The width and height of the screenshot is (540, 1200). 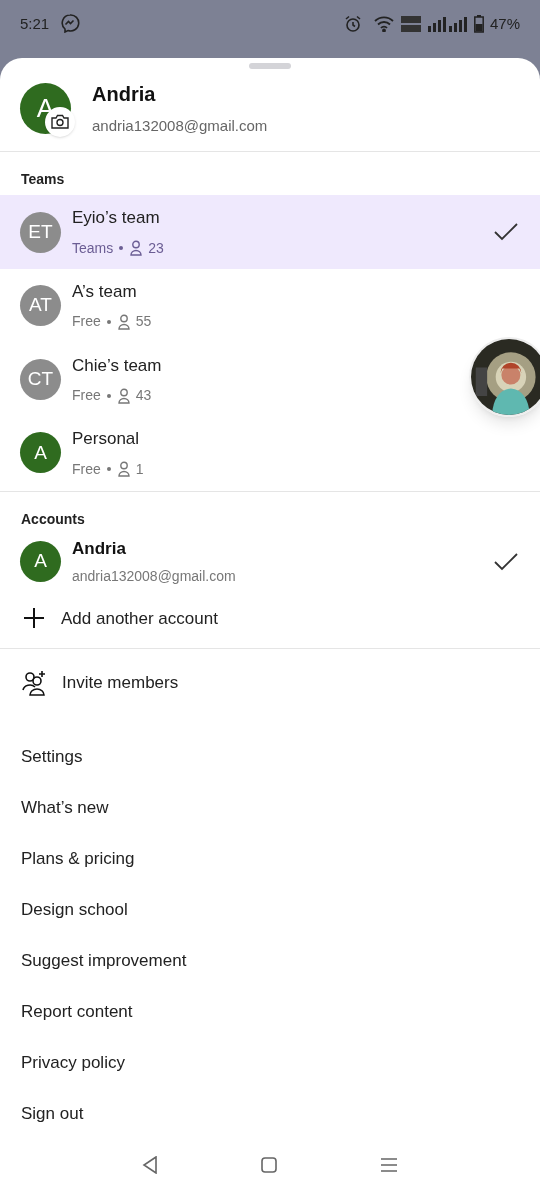 What do you see at coordinates (117, 365) in the screenshot?
I see `team-name: Chie’s team` at bounding box center [117, 365].